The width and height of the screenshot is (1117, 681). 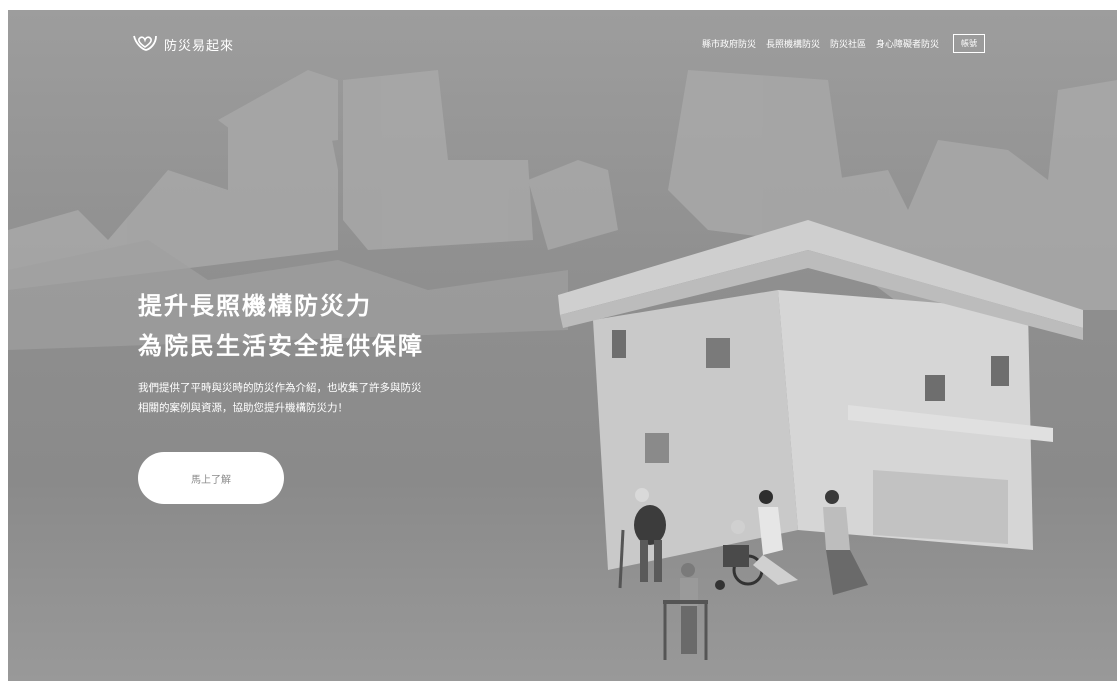 I want to click on nav-item-community: 防災社區, so click(x=848, y=43).